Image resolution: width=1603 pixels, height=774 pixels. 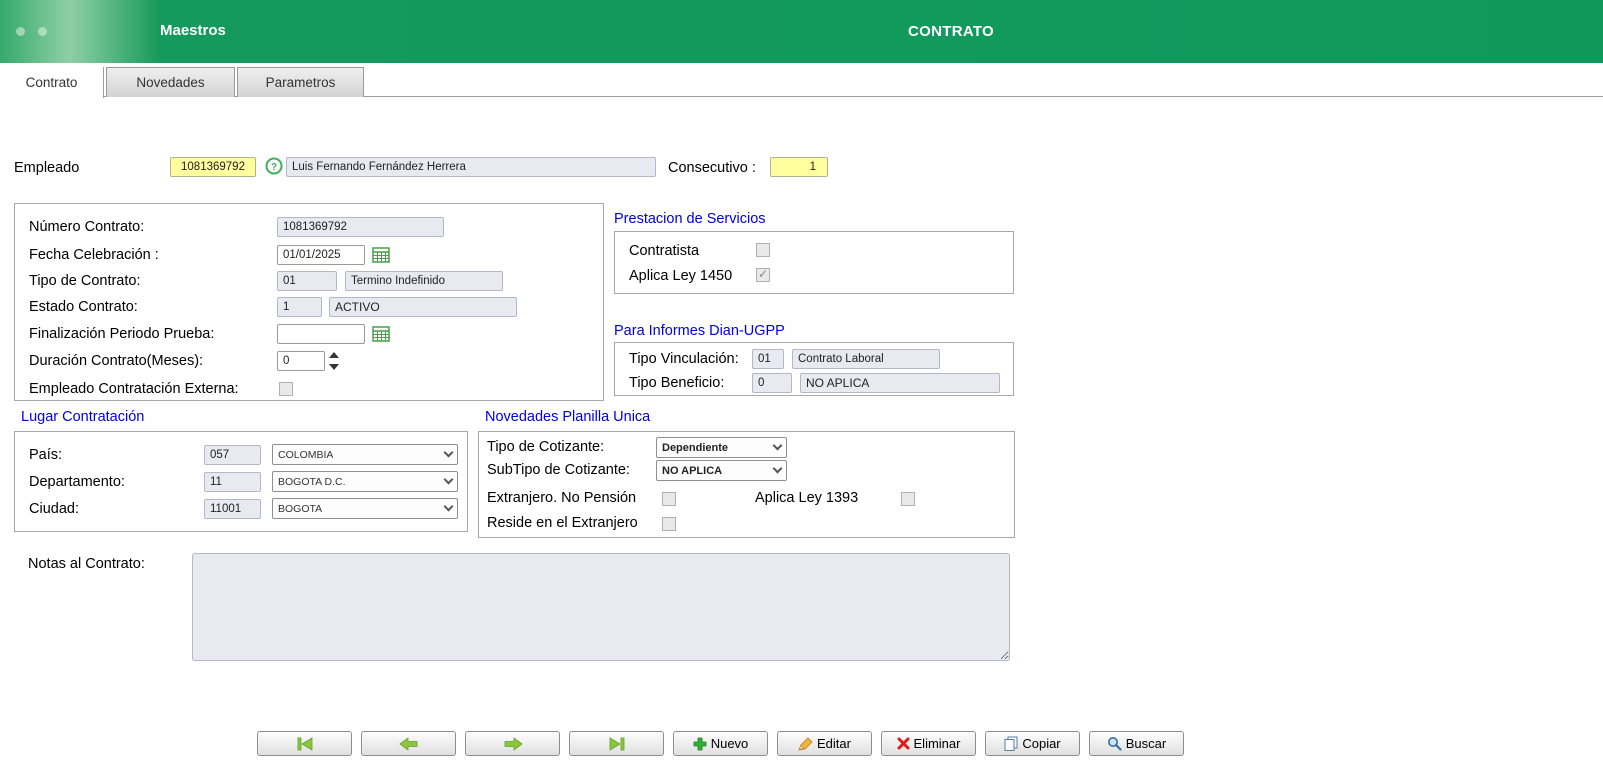 I want to click on buscar-button: Buscar, so click(x=1136, y=743).